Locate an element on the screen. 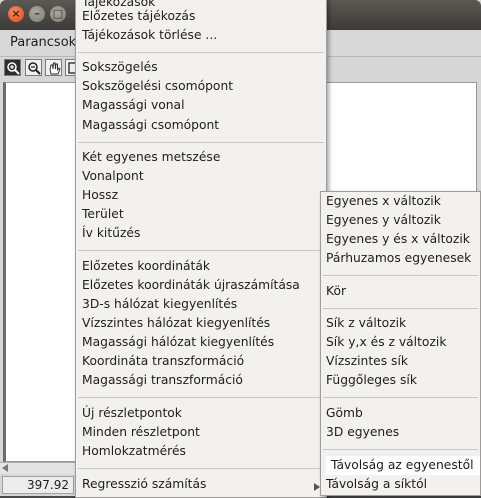 The width and height of the screenshot is (481, 498). submenu-item-sik-yxz-valtozik: Sík y,x és z változik is located at coordinates (386, 342).